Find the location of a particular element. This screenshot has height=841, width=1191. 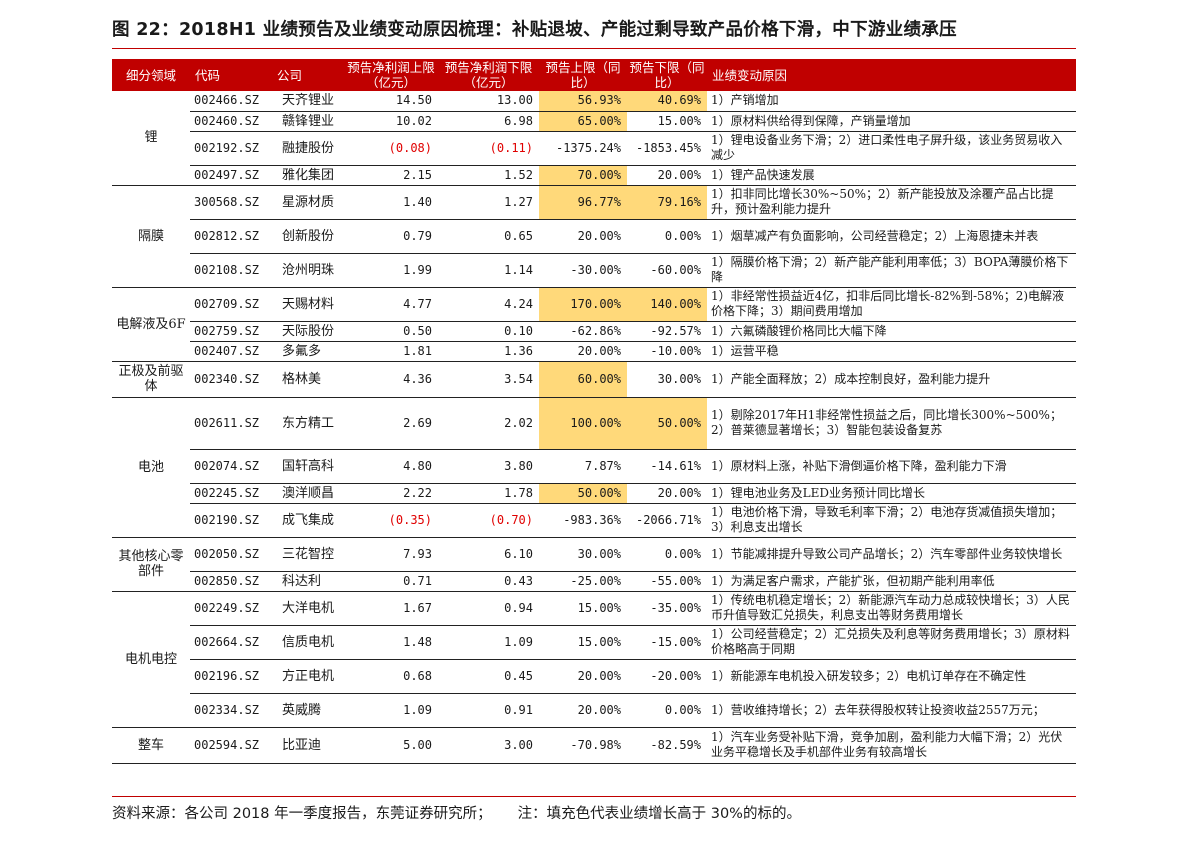

yoy-upper-cell: 56.93% is located at coordinates (583, 101).